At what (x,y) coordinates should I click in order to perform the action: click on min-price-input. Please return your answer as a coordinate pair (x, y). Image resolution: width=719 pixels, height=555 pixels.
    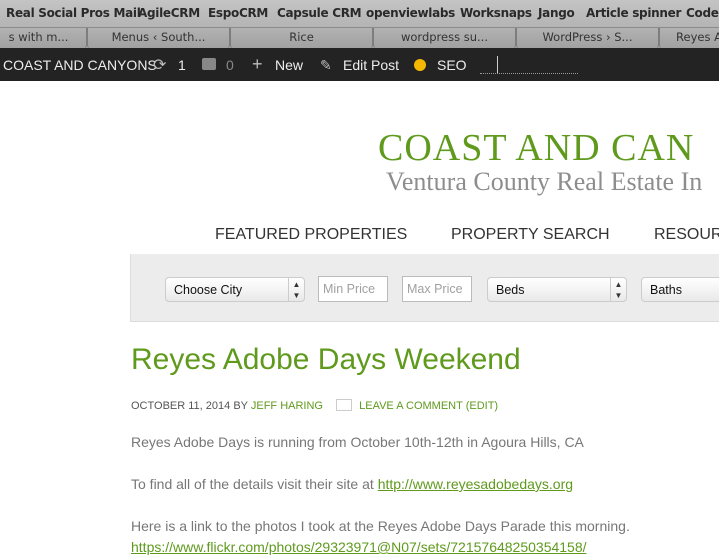
    Looking at the image, I should click on (353, 289).